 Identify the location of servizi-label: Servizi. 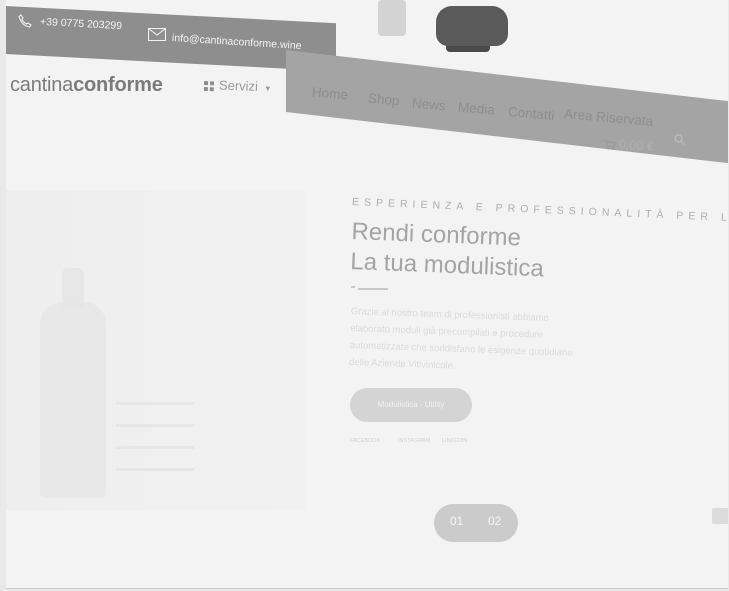
(238, 85).